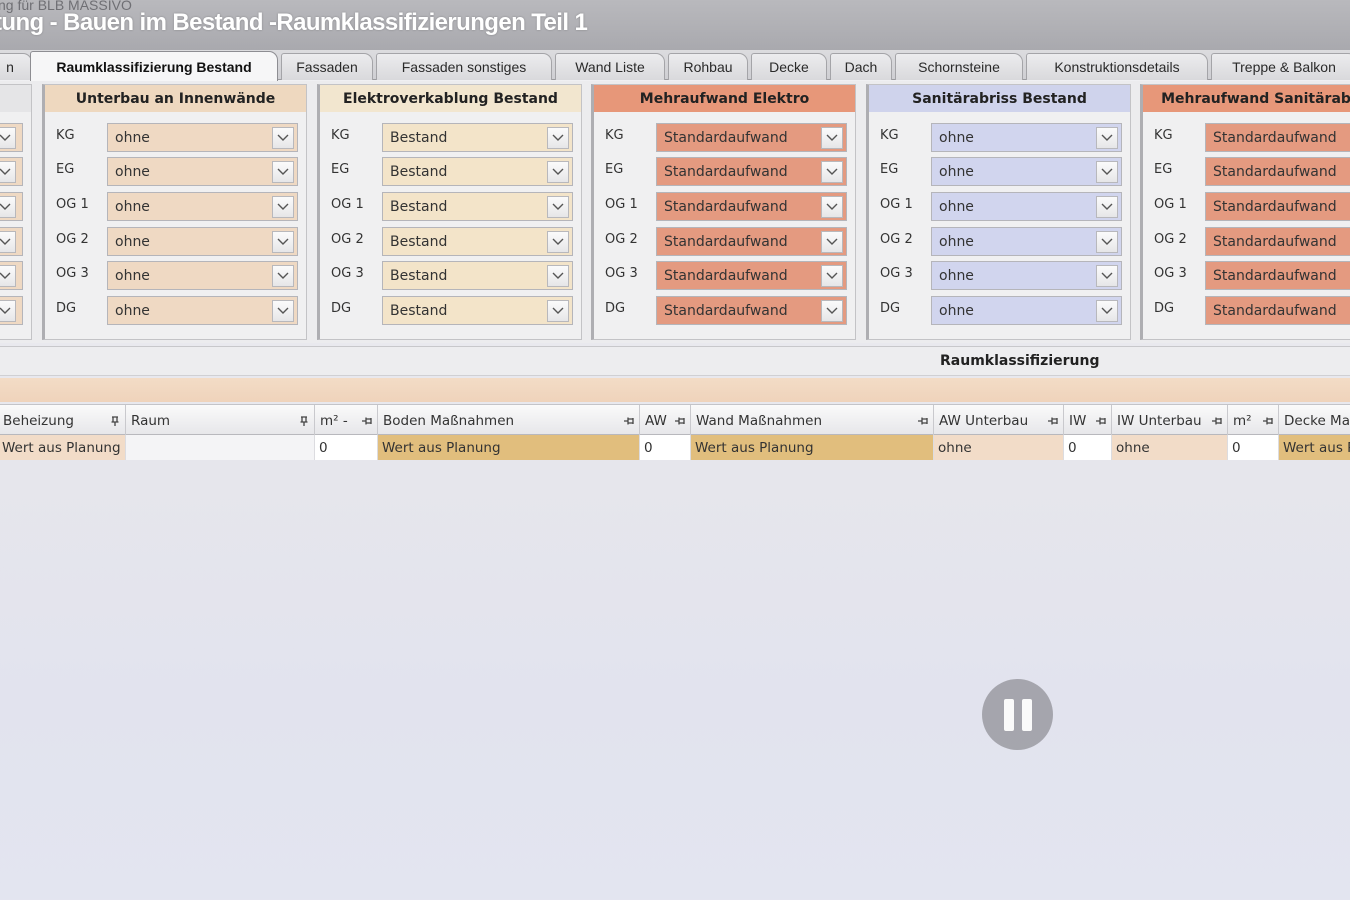 This screenshot has height=900, width=1350. Describe the element at coordinates (708, 66) in the screenshot. I see `tab-rohbau: Rohbau` at that location.